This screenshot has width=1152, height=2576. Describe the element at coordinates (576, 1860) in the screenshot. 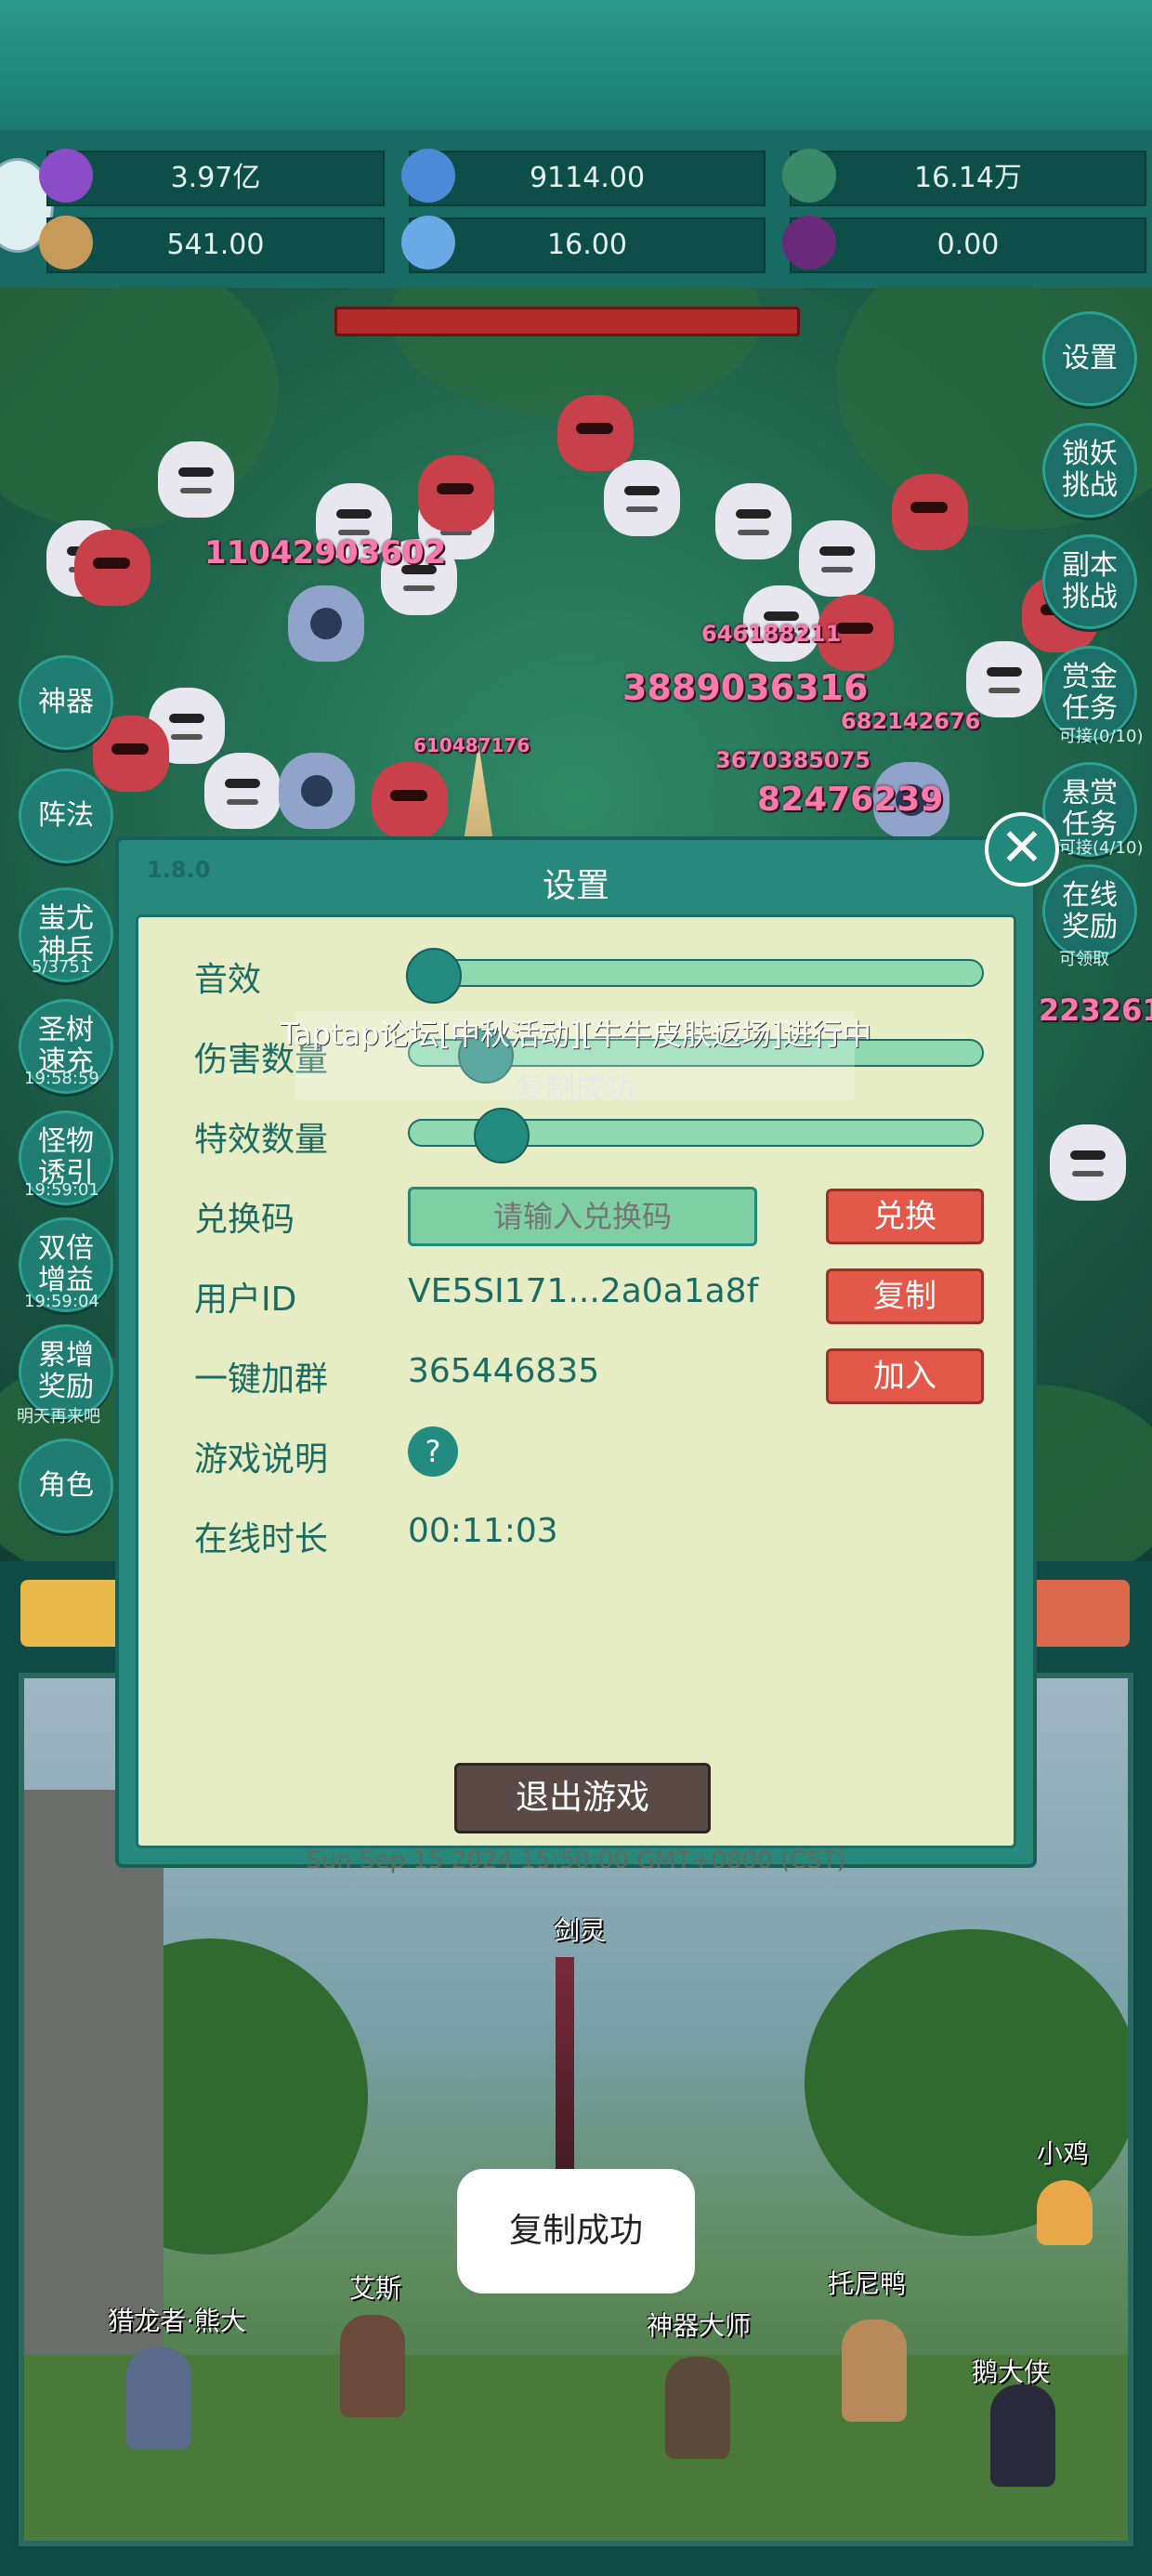

I see `date-text: Sun Sep 15 2024 15:50:00 GMT+0800 (CST)` at that location.